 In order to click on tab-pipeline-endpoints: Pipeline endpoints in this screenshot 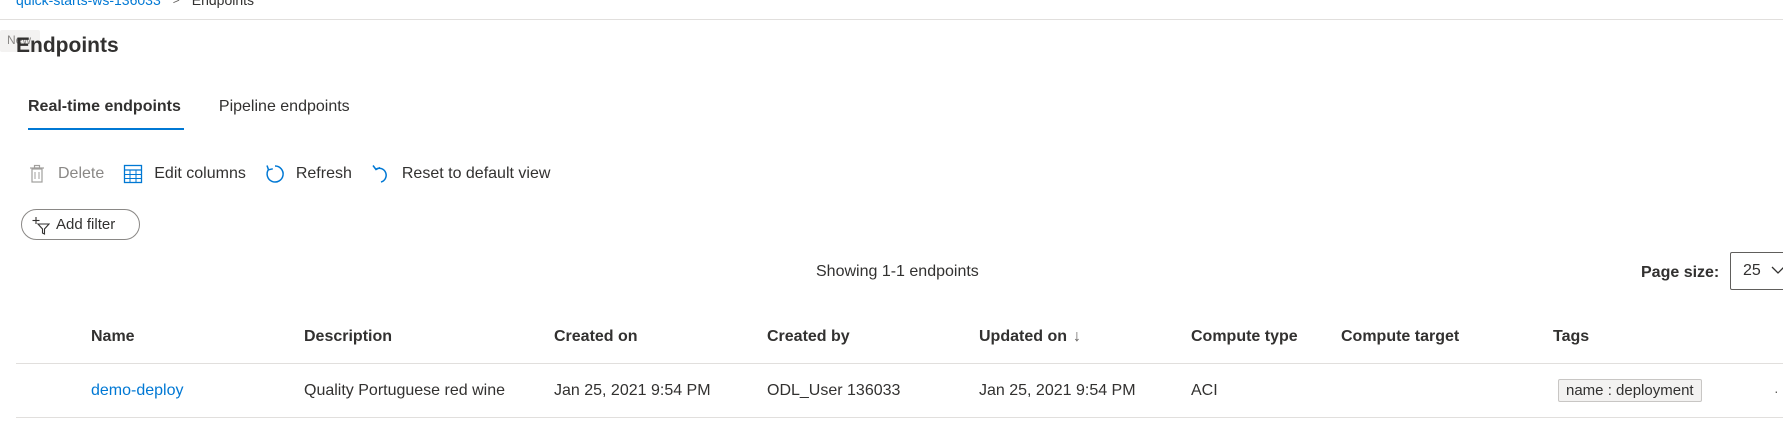, I will do `click(284, 113)`.